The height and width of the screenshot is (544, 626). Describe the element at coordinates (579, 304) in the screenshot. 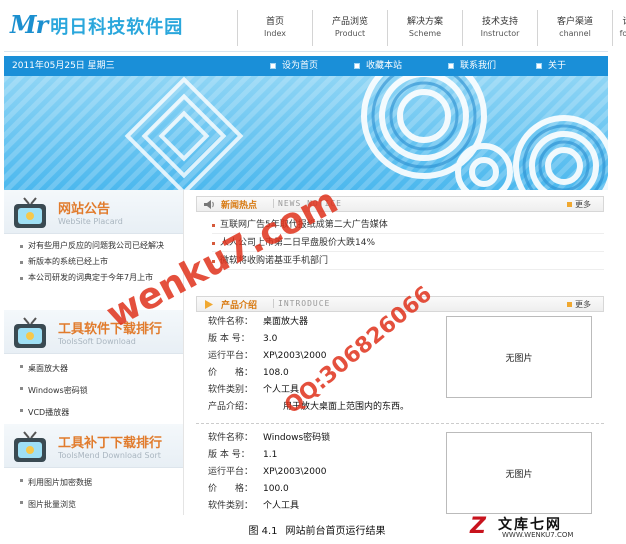

I see `products-more-link: 更多` at that location.